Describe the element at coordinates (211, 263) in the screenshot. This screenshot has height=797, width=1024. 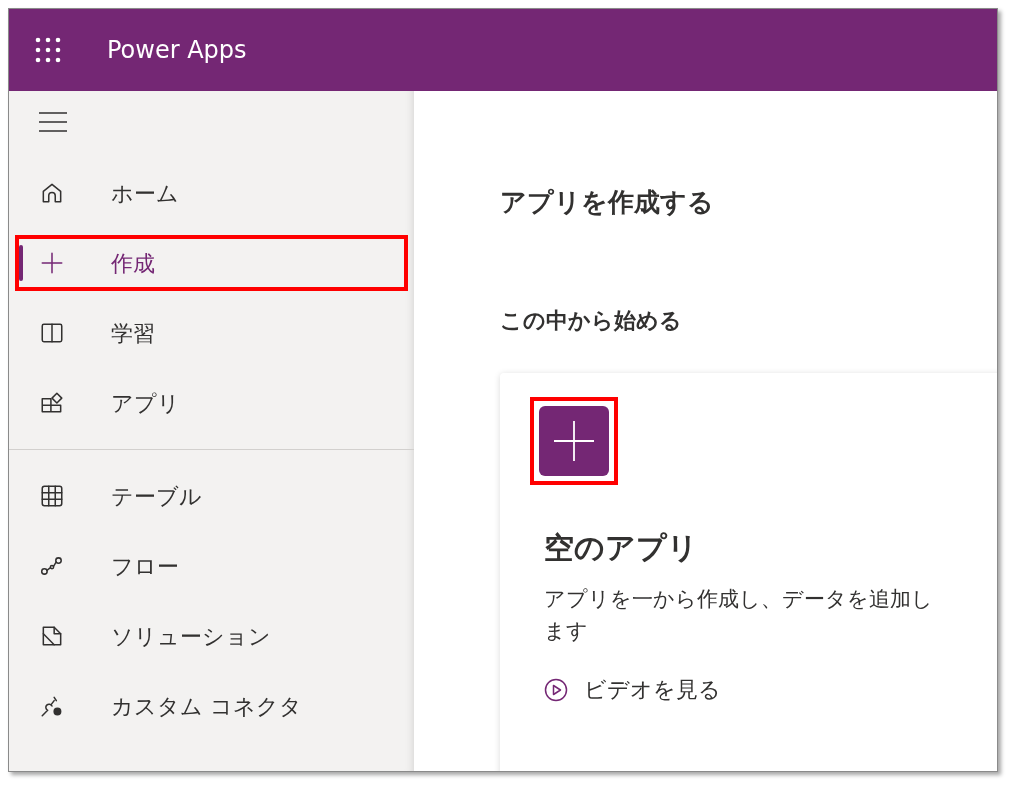
I see `nav-item: 作成` at that location.